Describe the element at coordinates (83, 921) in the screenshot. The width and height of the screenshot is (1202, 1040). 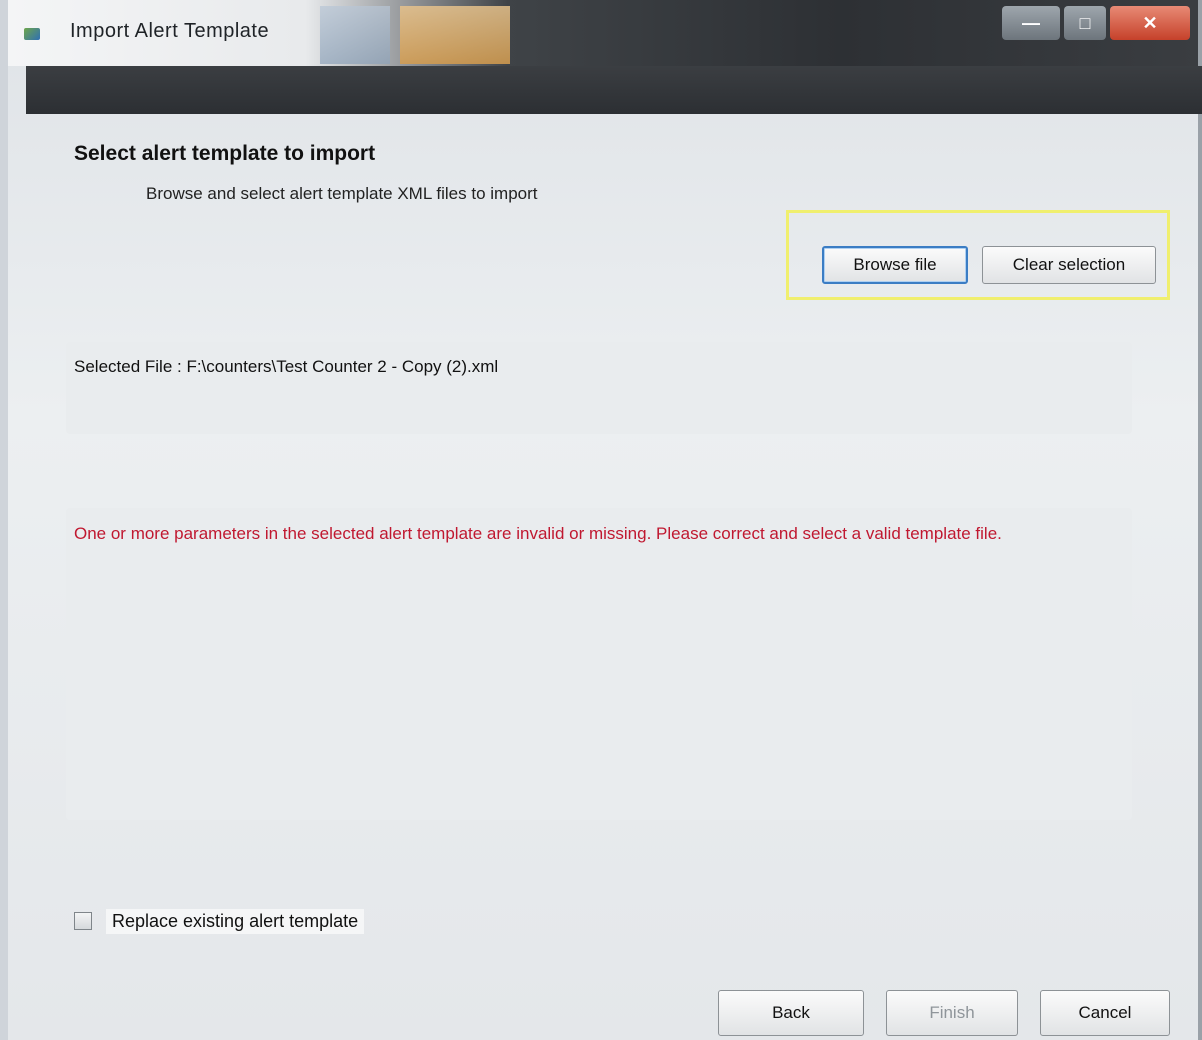
I see `replace-existing-checkbox` at that location.